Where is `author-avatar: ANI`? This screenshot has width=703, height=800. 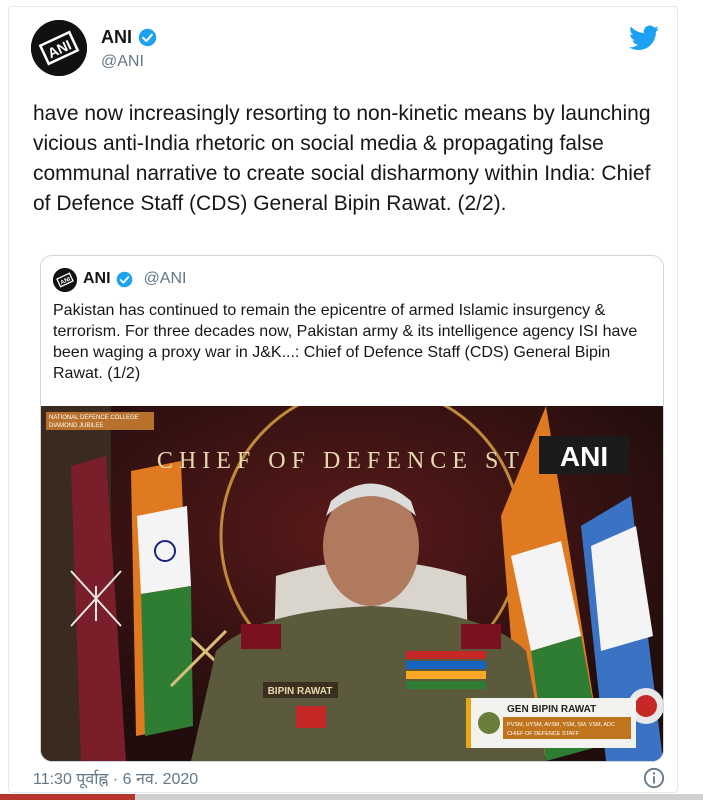 author-avatar: ANI is located at coordinates (59, 48).